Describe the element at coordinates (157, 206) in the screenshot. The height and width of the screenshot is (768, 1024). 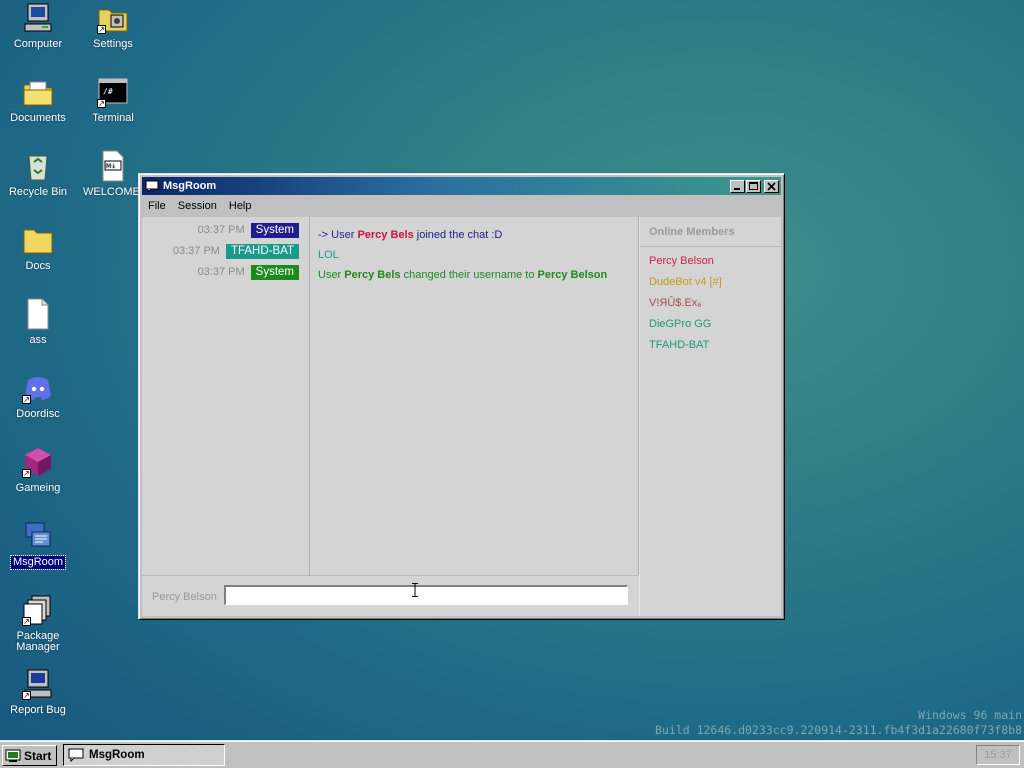
I see `menu-file: File` at that location.